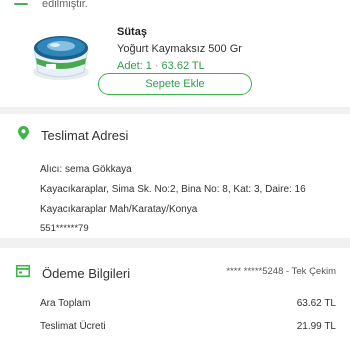 The image size is (350, 350). Describe the element at coordinates (119, 209) in the screenshot. I see `address-line-2: Kayacıkaraplar Mah/Karatay/Konya` at that location.